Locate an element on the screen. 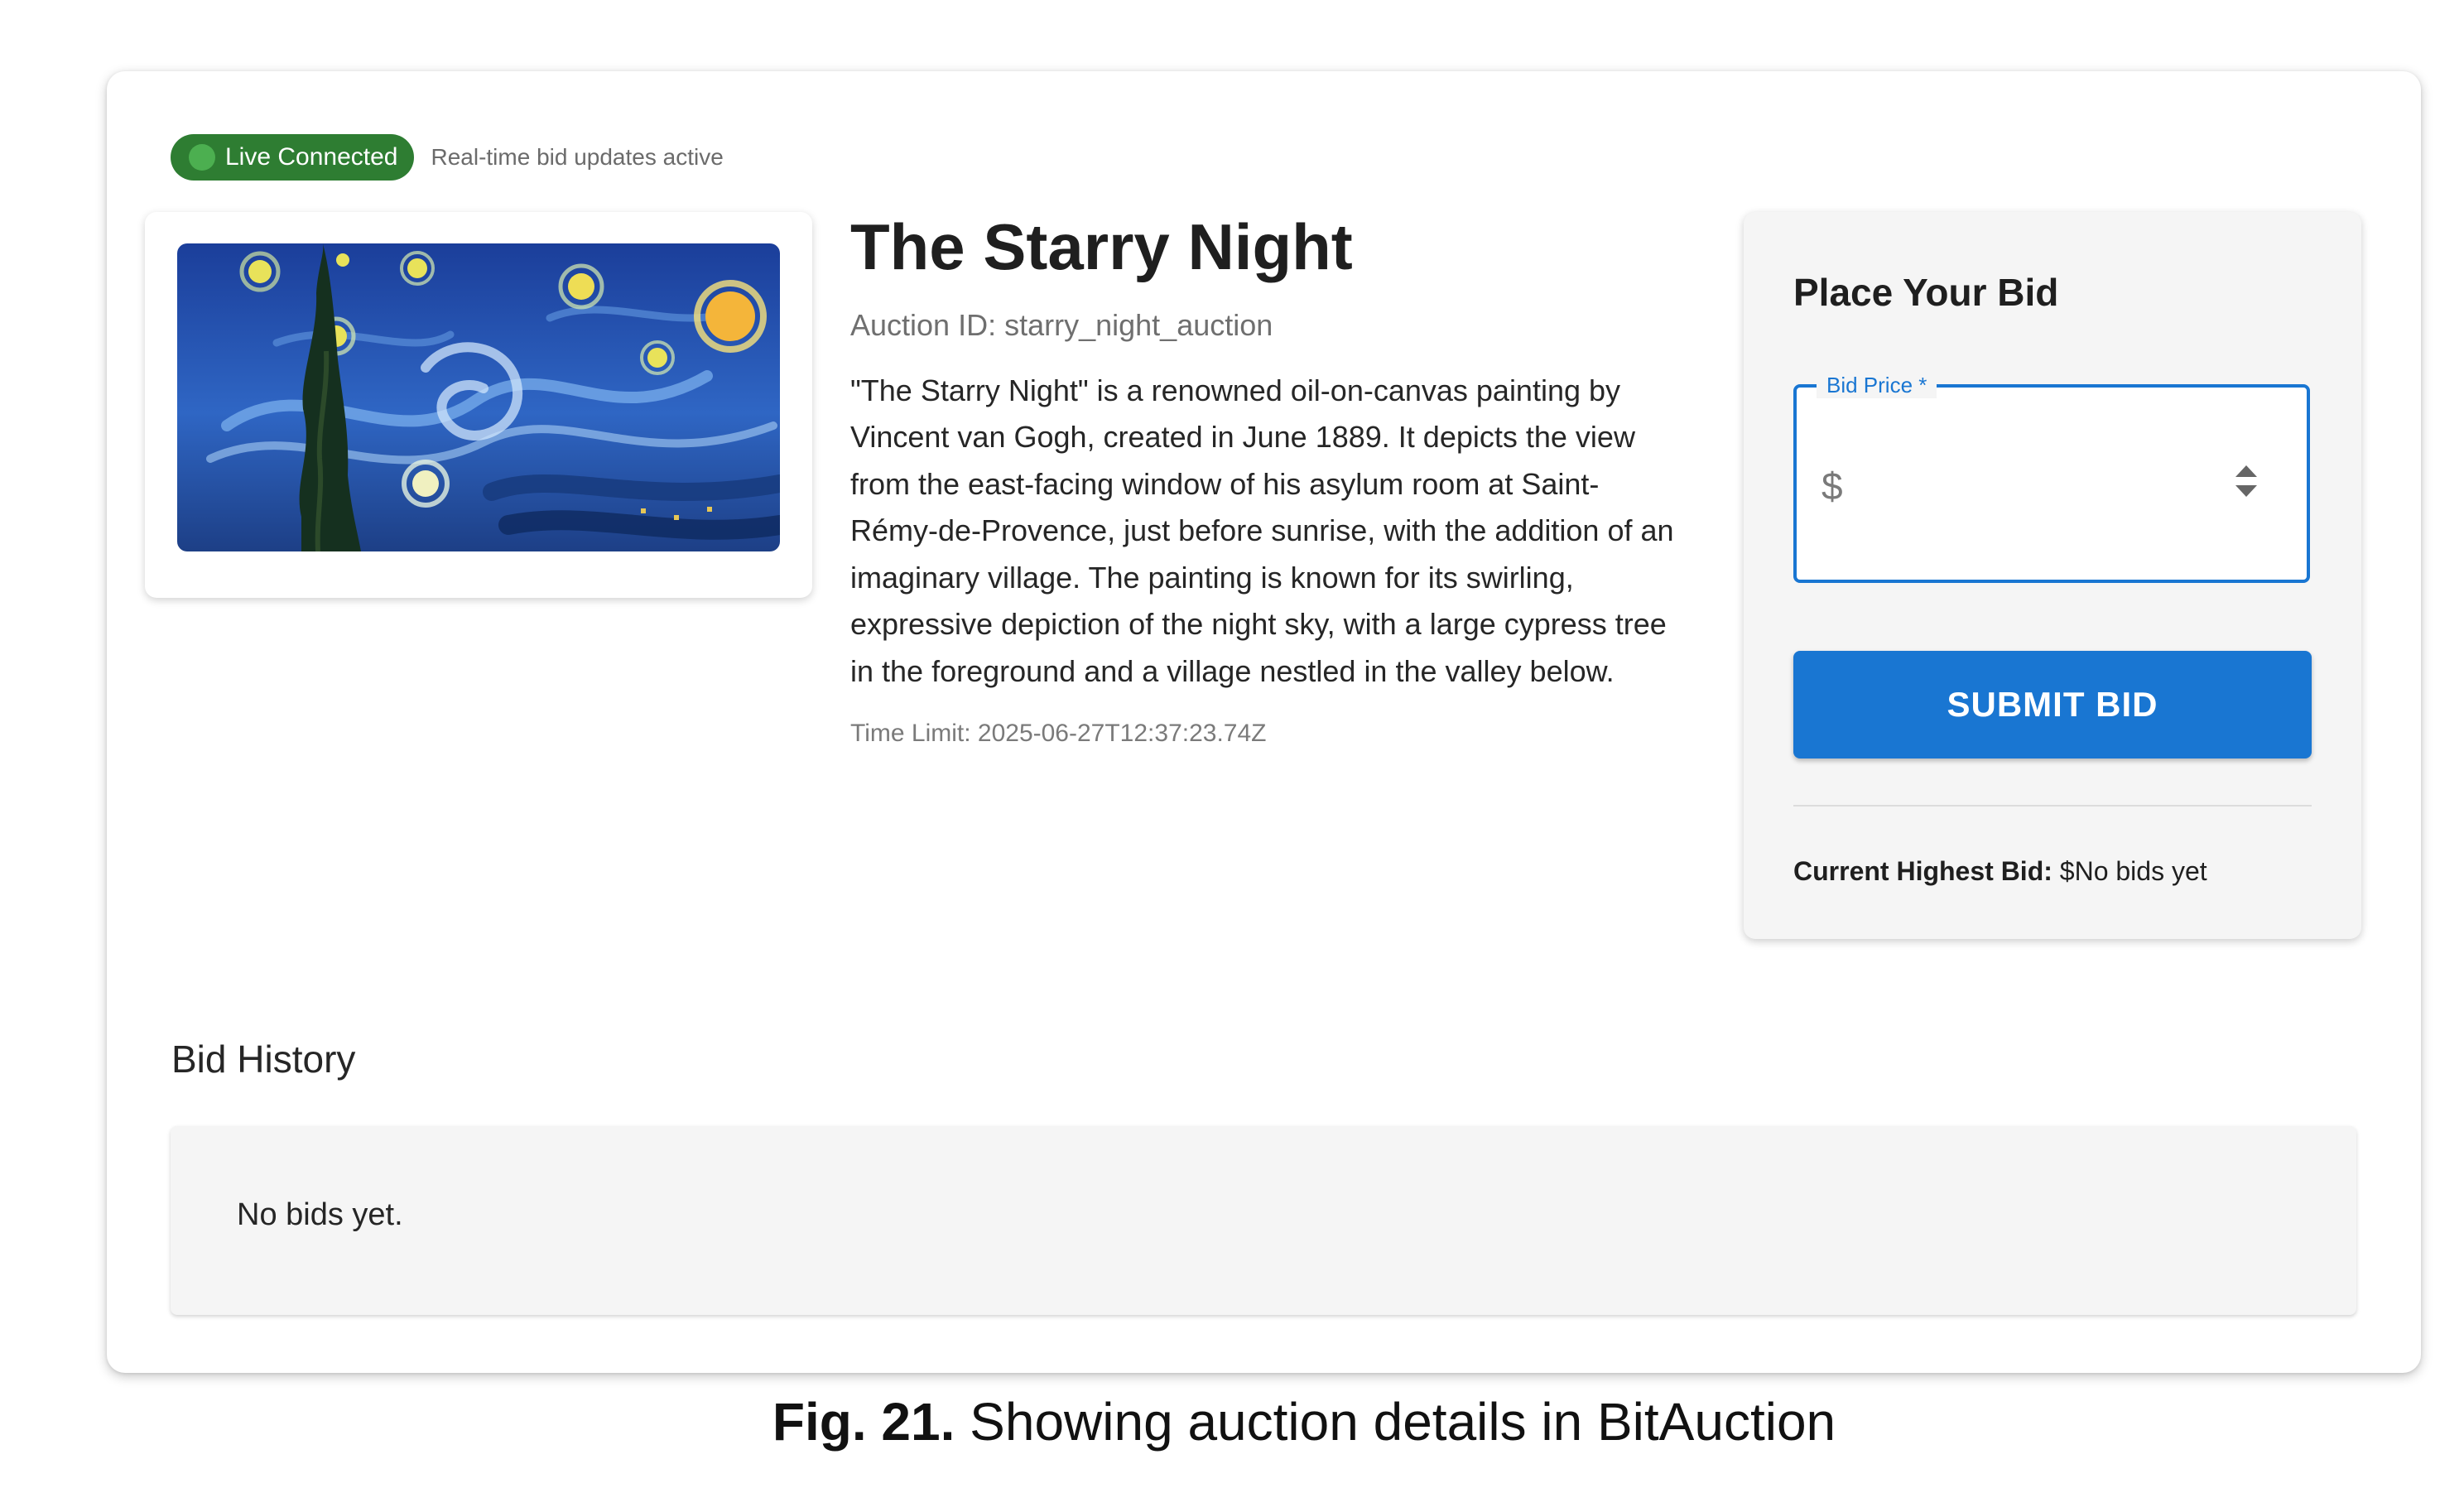  auction-title: The Starry Night is located at coordinates (1102, 247).